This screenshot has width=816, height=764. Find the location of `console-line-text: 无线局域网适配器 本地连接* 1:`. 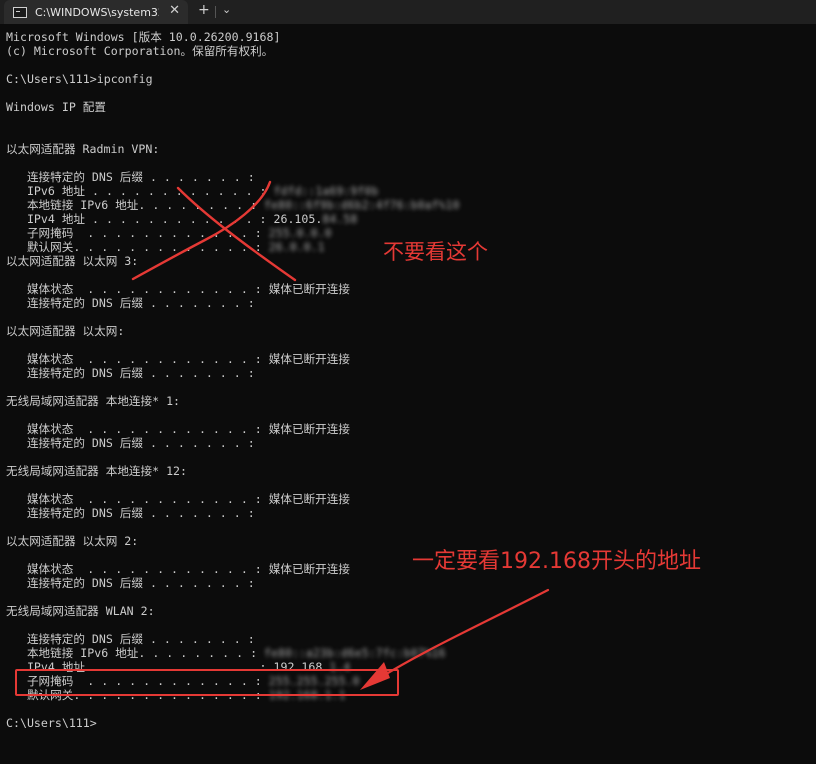

console-line-text: 无线局域网适配器 本地连接* 1: is located at coordinates (93, 401).